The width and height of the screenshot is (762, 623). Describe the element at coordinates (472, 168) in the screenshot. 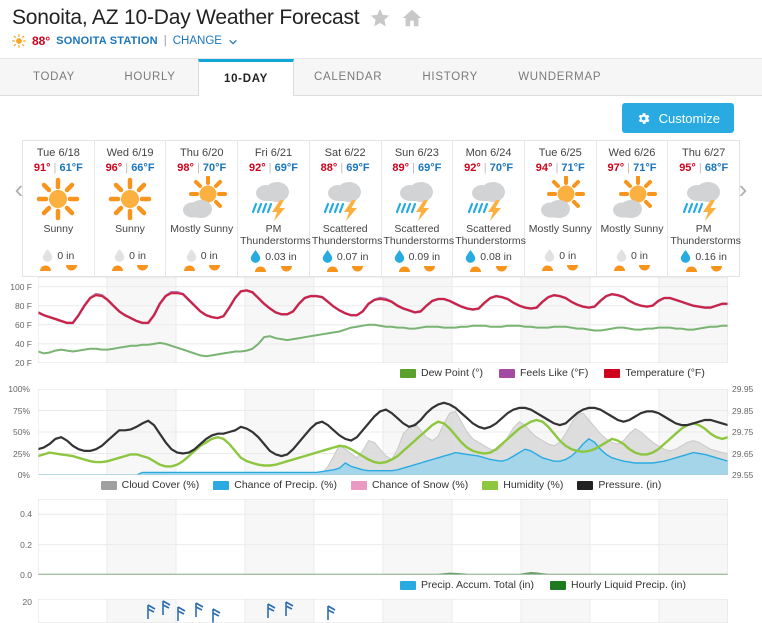

I see `day-high: 92°` at that location.